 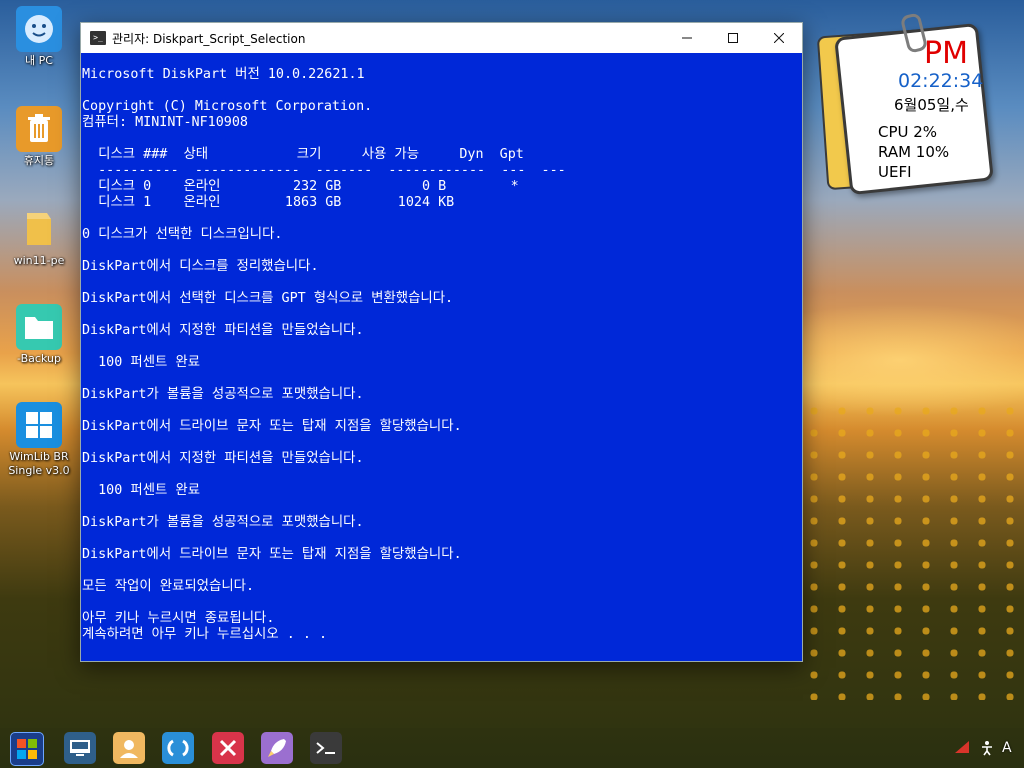 What do you see at coordinates (1007, 748) in the screenshot?
I see `ime-indicator: A` at bounding box center [1007, 748].